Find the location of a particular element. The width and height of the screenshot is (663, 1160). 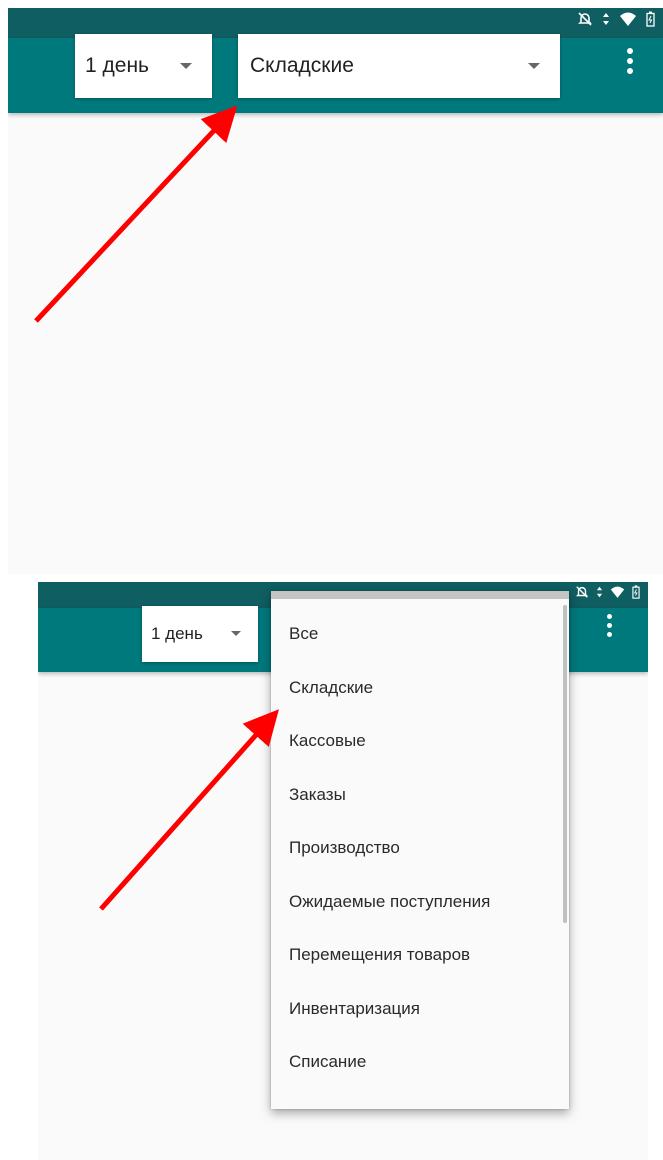

dropdown-option-inventory: Инвентаризация is located at coordinates (420, 1009).